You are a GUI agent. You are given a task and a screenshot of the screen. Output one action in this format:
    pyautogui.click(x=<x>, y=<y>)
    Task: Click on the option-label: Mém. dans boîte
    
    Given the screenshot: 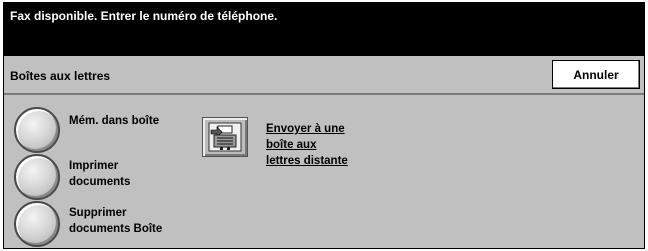 What is the action you would take?
    pyautogui.click(x=114, y=121)
    